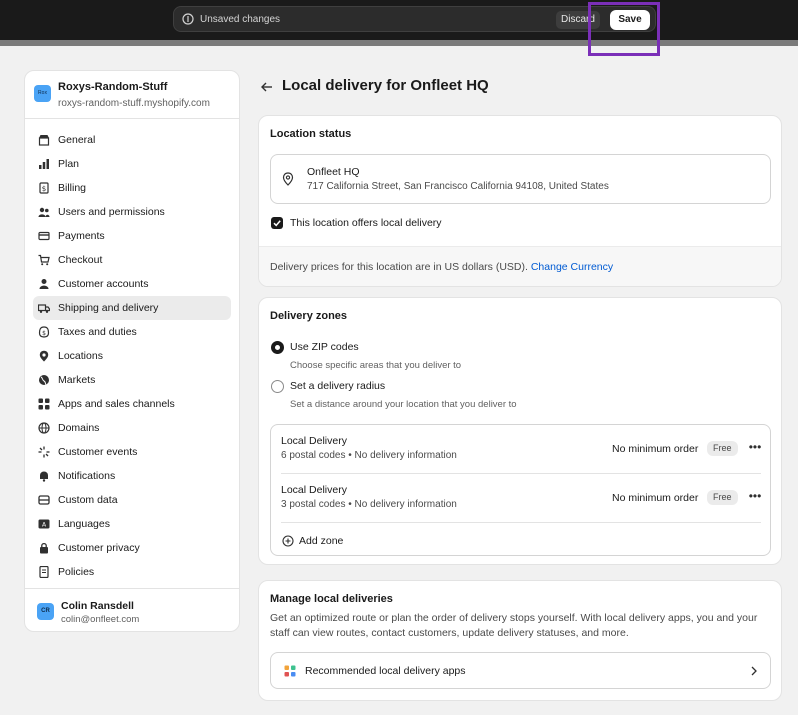 The height and width of the screenshot is (715, 798). What do you see at coordinates (80, 356) in the screenshot?
I see `sidebar-item-label: Locations` at bounding box center [80, 356].